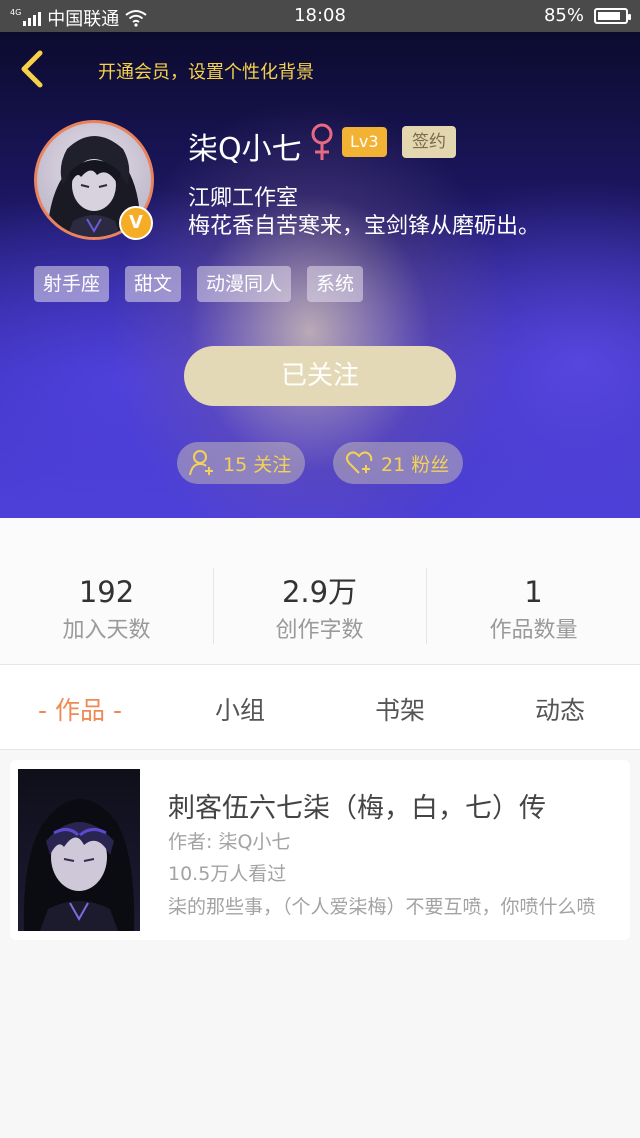 This screenshot has width=640, height=1138. I want to click on tag: 射手座, so click(72, 284).